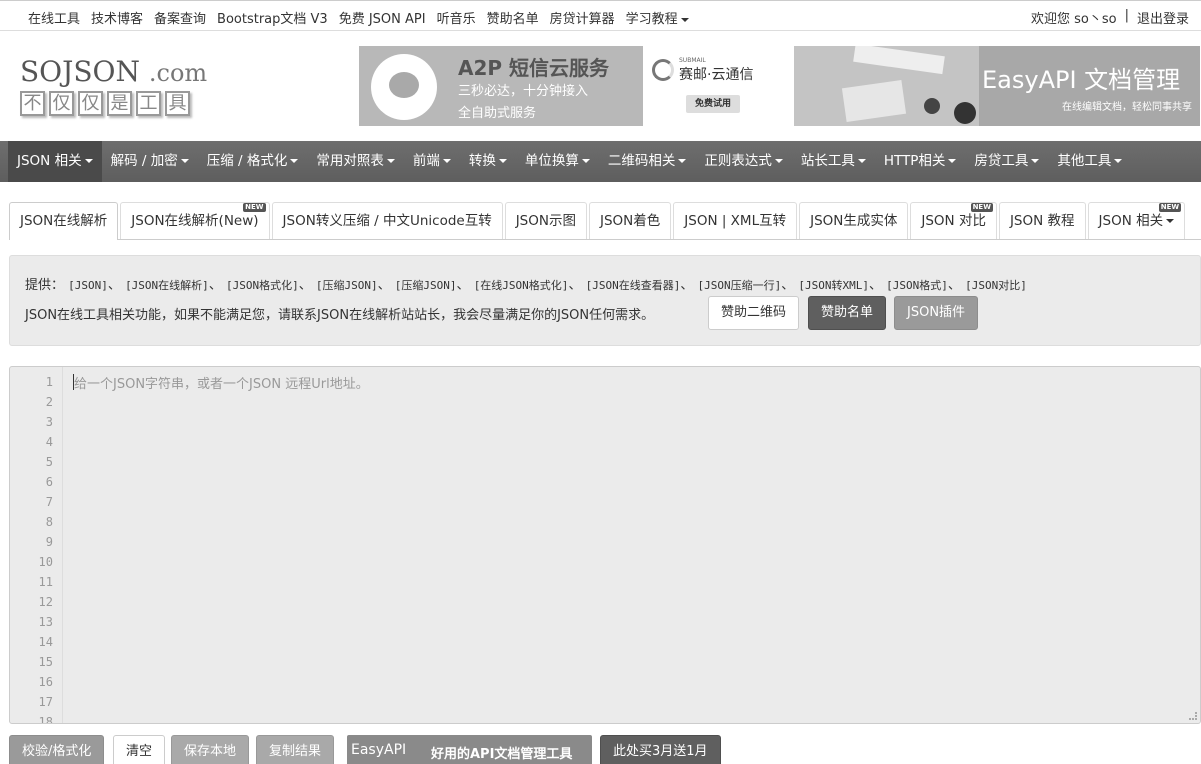 This screenshot has height=764, width=1201. I want to click on validate-format-button: 校验/格式化, so click(57, 749).